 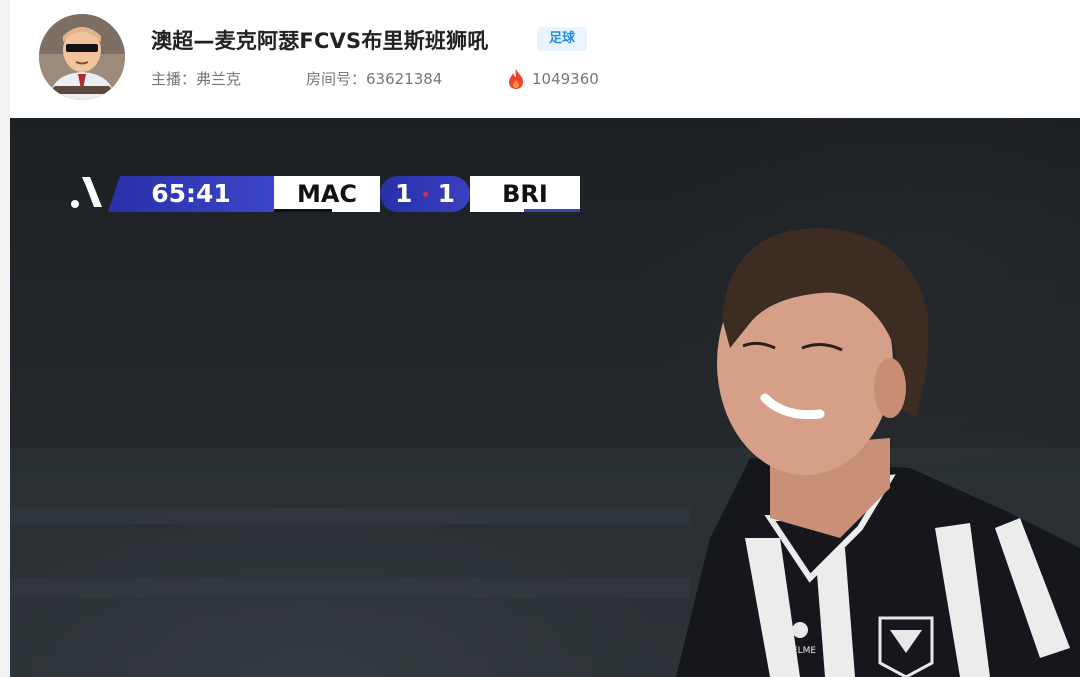 I want to click on svg-text: KELME, so click(x=801, y=651).